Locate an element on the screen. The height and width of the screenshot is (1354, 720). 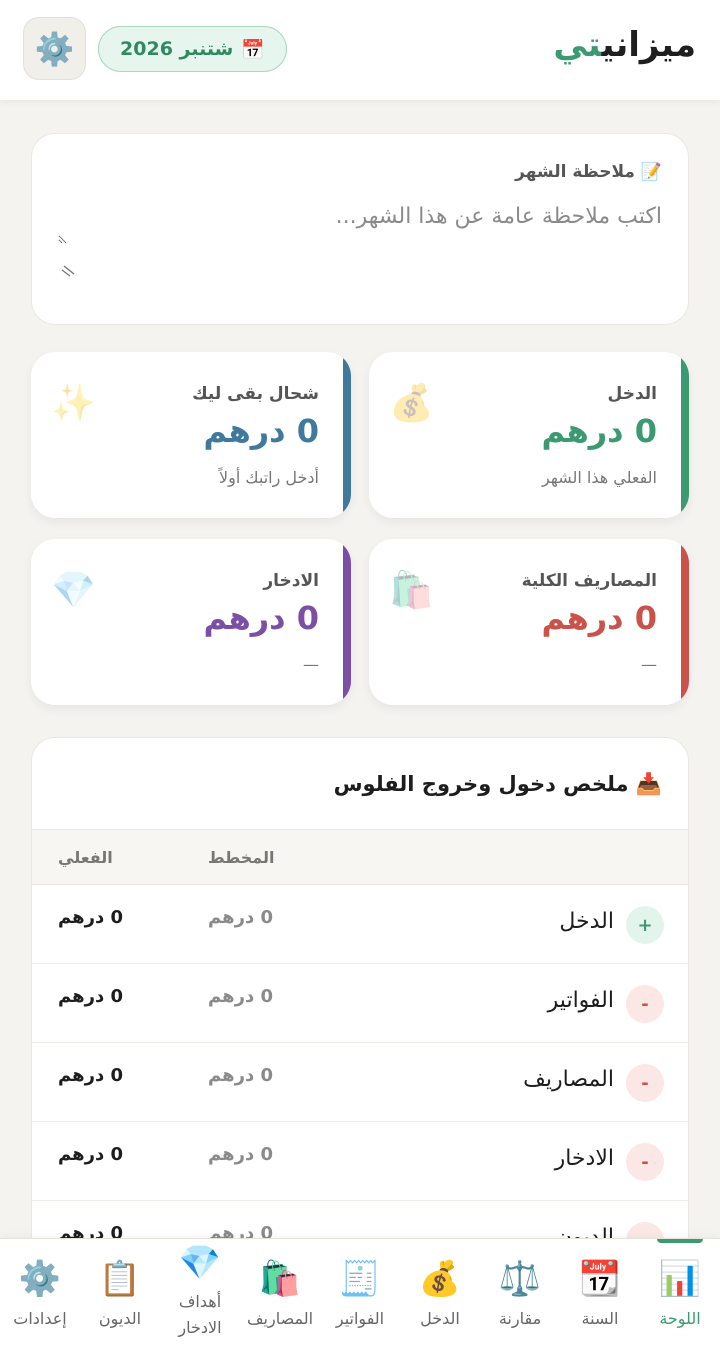
remaining-value: 0 درهم is located at coordinates (261, 431).